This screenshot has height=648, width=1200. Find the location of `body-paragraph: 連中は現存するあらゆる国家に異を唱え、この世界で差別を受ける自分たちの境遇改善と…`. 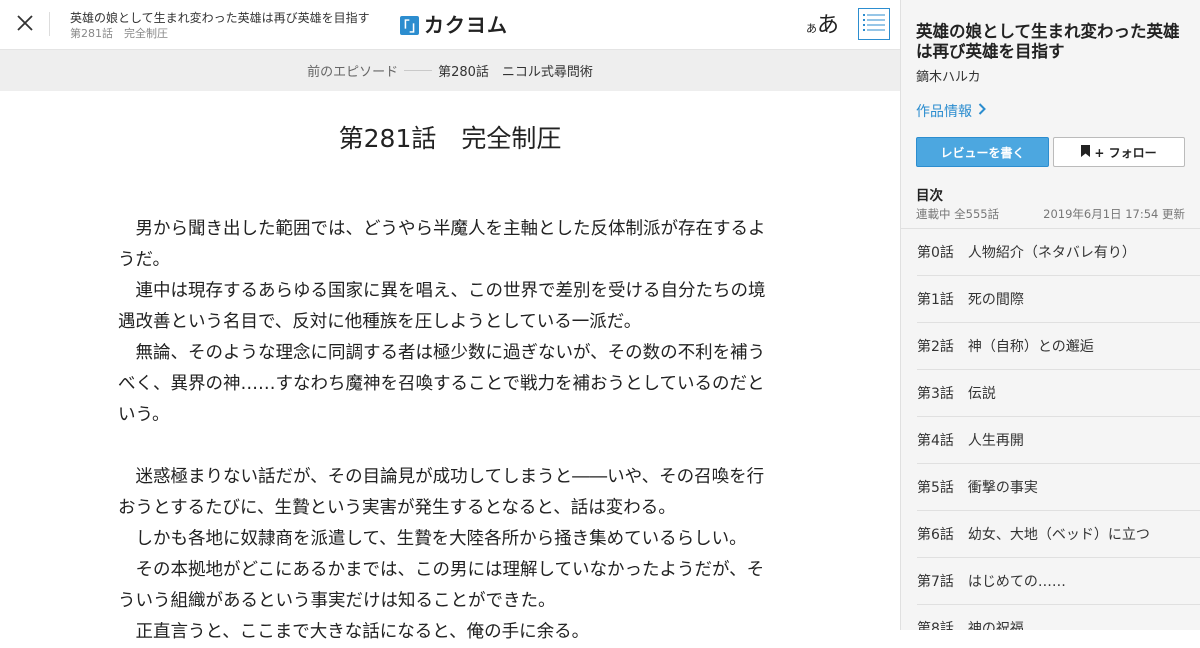

body-paragraph: 連中は現存するあらゆる国家に異を唱え、この世界で差別を受ける自分たちの境遇改善と… is located at coordinates (442, 306).